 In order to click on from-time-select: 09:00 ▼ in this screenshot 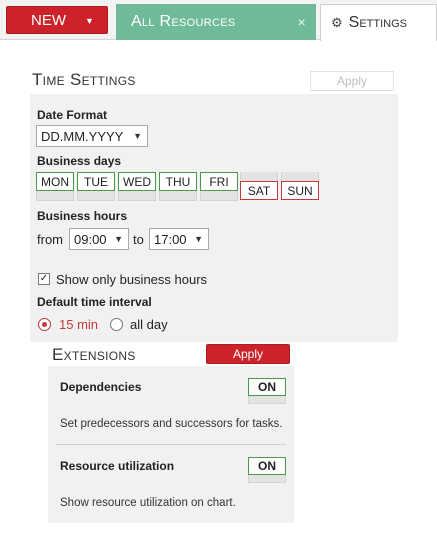, I will do `click(99, 239)`.